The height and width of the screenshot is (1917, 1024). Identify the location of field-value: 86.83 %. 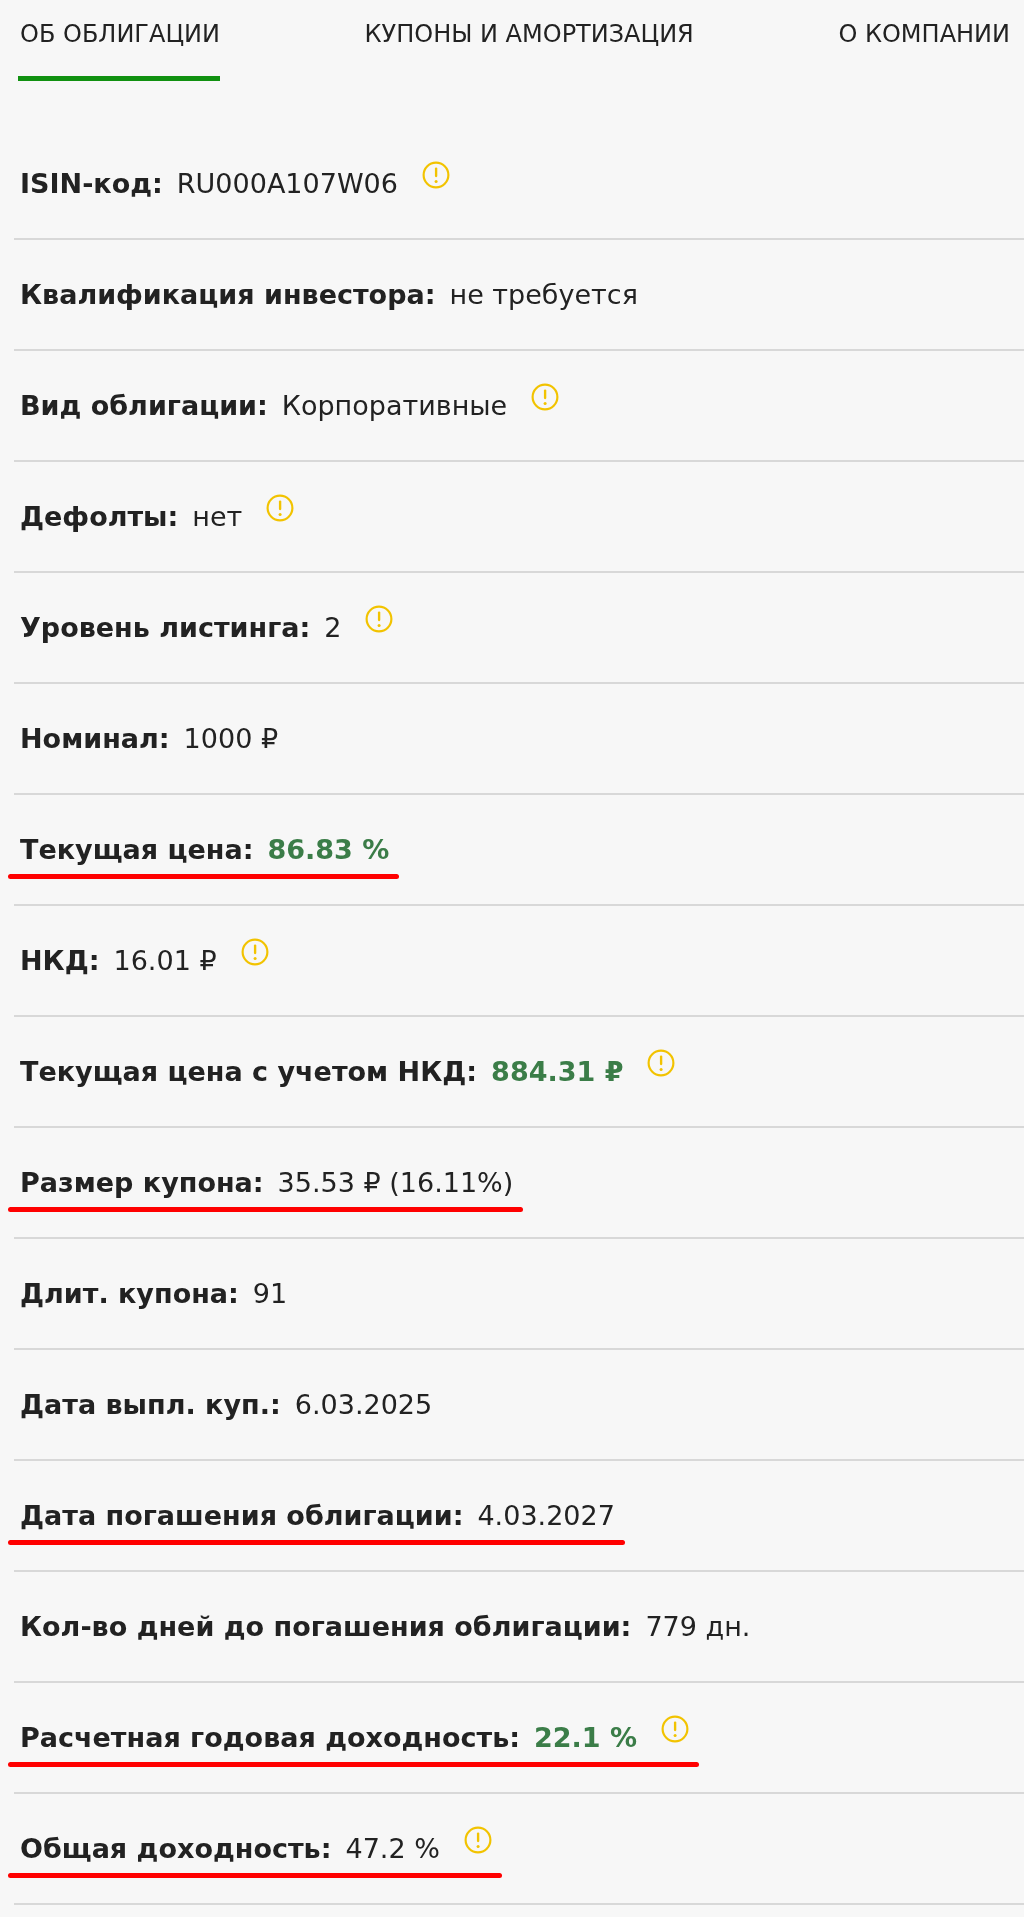
(328, 849).